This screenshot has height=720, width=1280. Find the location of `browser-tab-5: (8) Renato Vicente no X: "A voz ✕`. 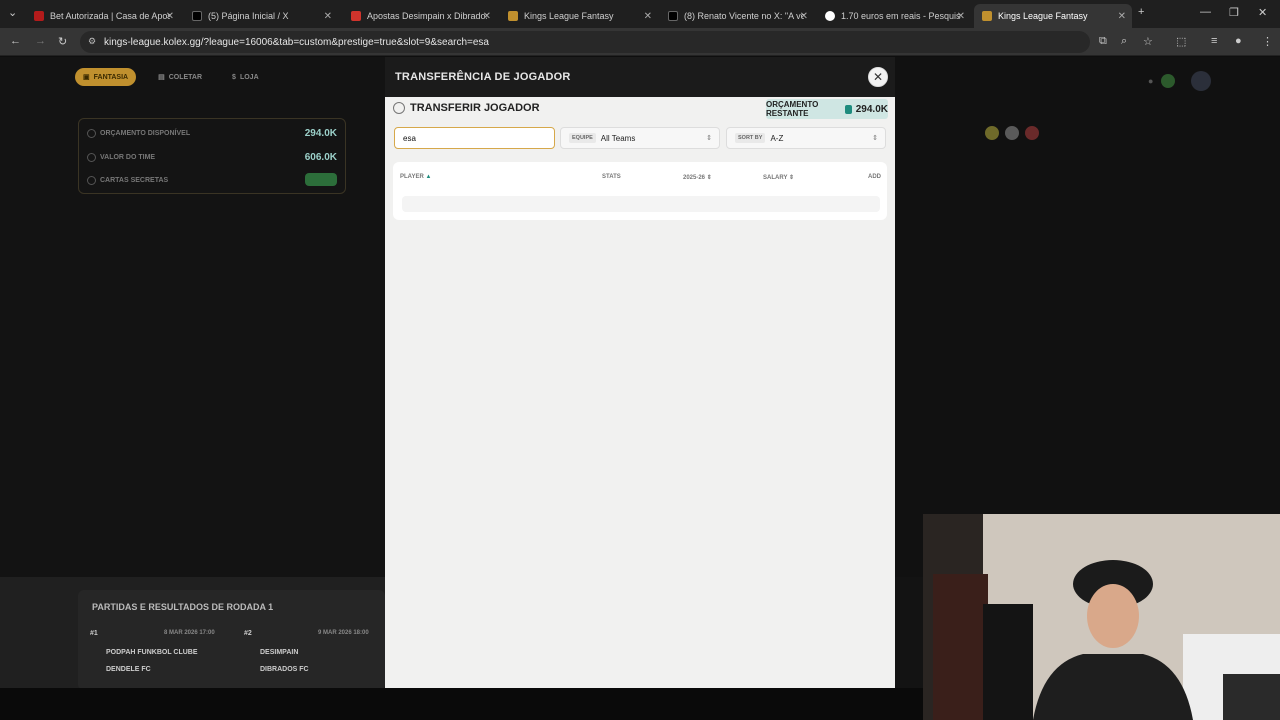

browser-tab-5: (8) Renato Vicente no X: "A voz ✕ is located at coordinates (737, 16).